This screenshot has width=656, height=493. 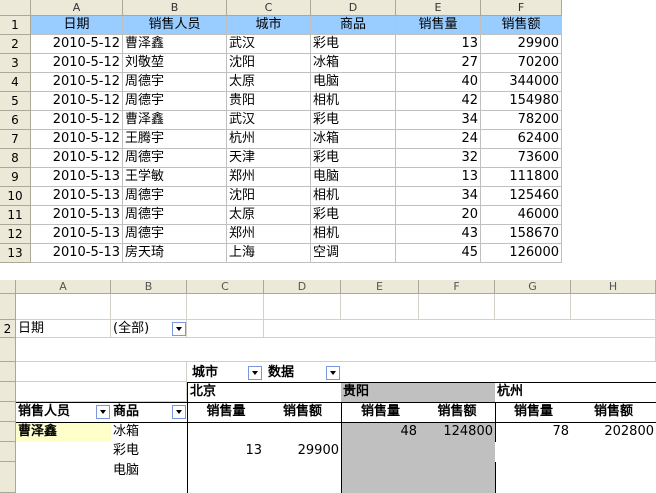 What do you see at coordinates (521, 82) in the screenshot?
I see `table-cell: 344000` at bounding box center [521, 82].